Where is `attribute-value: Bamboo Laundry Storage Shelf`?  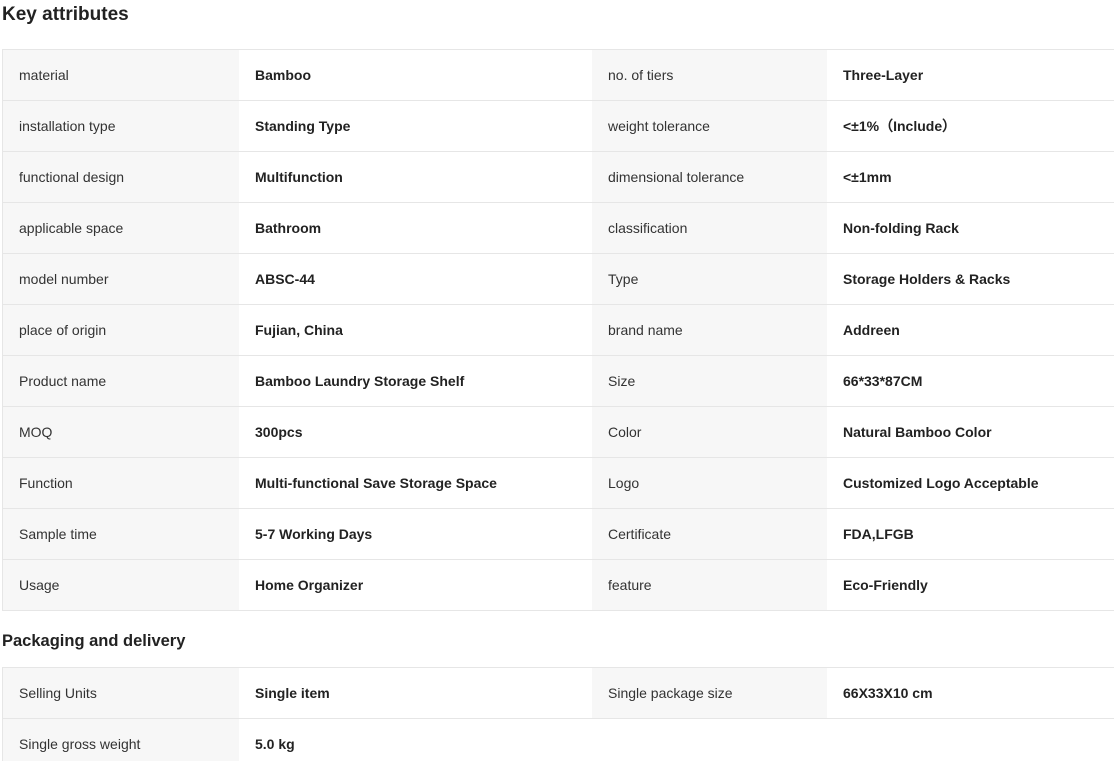
attribute-value: Bamboo Laundry Storage Shelf is located at coordinates (415, 381).